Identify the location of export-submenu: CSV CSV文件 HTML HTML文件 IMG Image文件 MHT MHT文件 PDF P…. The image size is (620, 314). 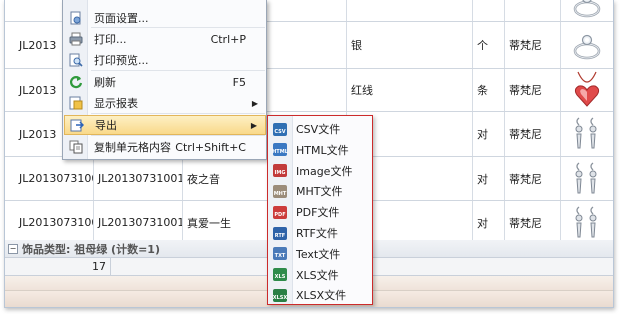
(320, 210).